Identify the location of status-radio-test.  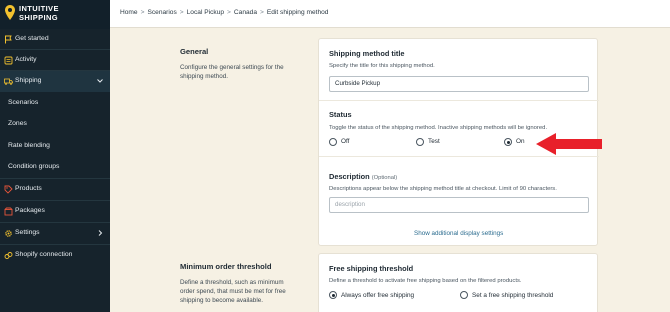
(420, 142).